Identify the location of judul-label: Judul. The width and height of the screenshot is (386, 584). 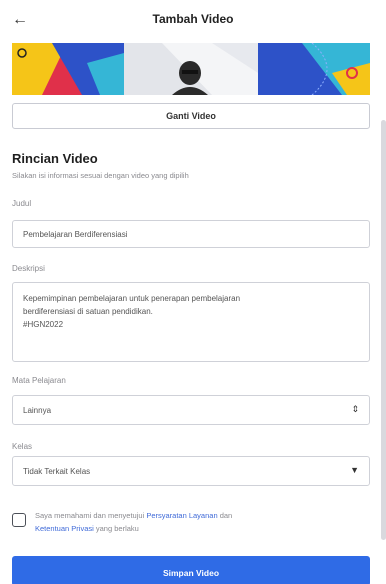
(22, 203).